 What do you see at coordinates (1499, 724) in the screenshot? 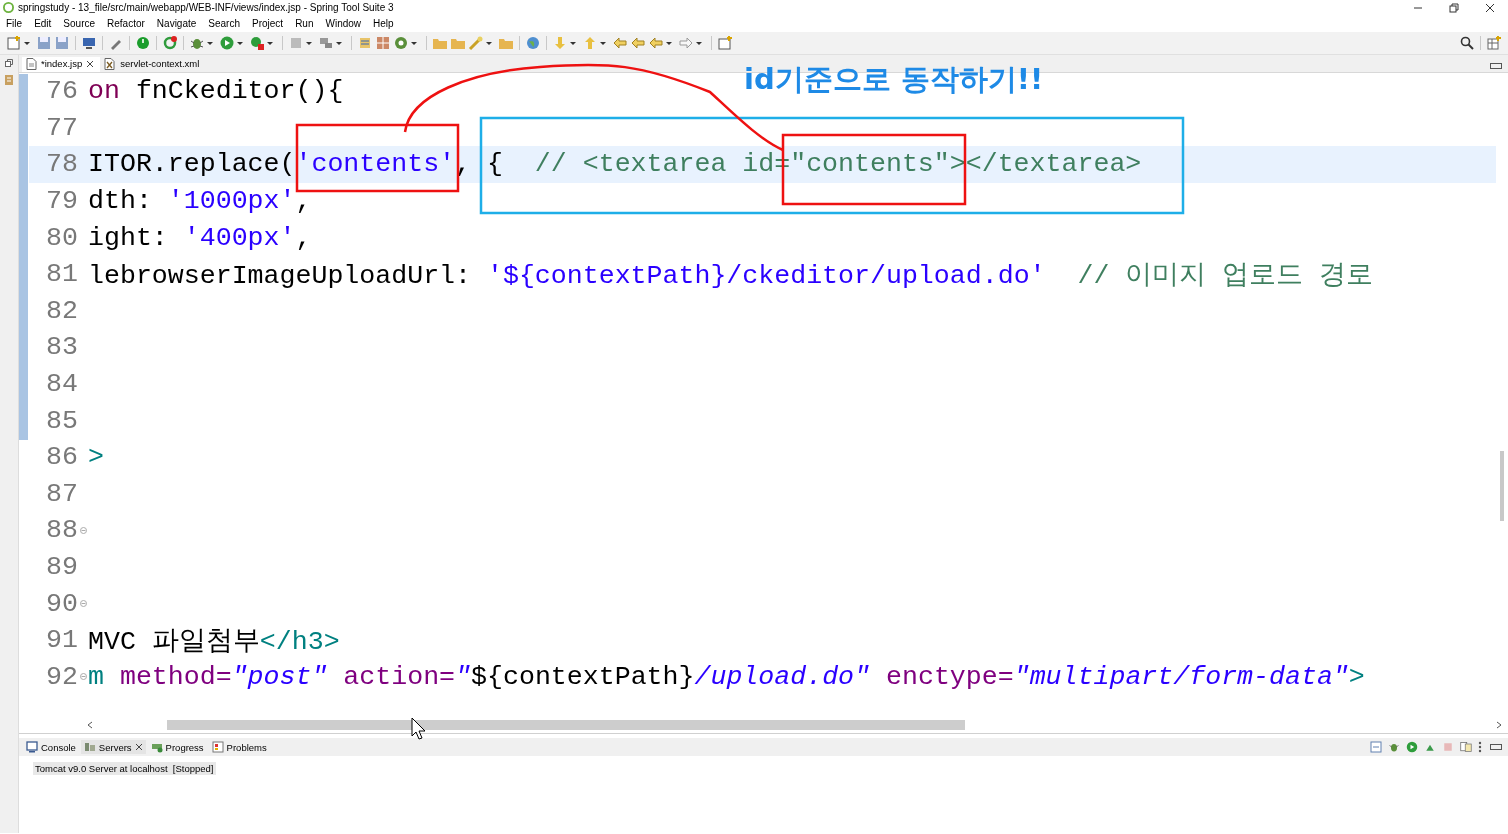
I see `scroll-right-icon` at bounding box center [1499, 724].